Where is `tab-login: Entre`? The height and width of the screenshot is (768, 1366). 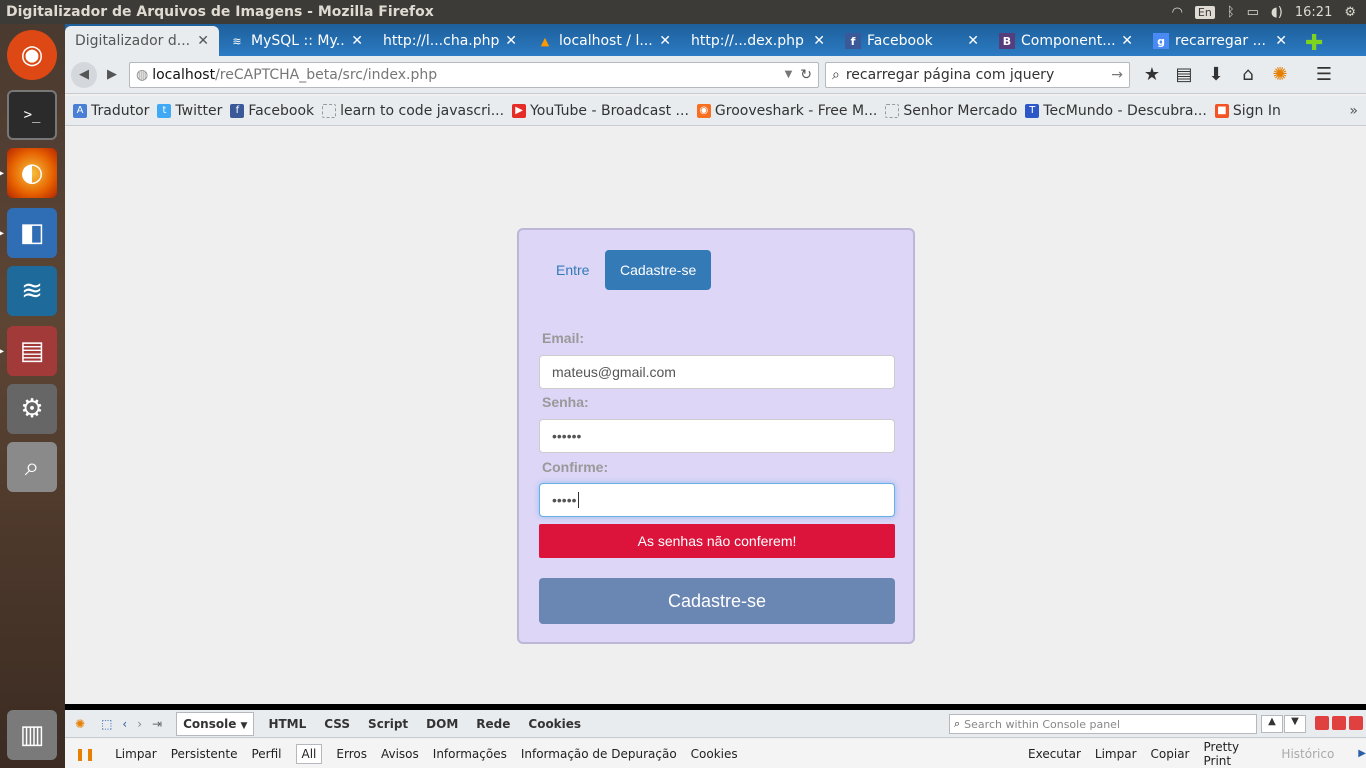 tab-login: Entre is located at coordinates (572, 270).